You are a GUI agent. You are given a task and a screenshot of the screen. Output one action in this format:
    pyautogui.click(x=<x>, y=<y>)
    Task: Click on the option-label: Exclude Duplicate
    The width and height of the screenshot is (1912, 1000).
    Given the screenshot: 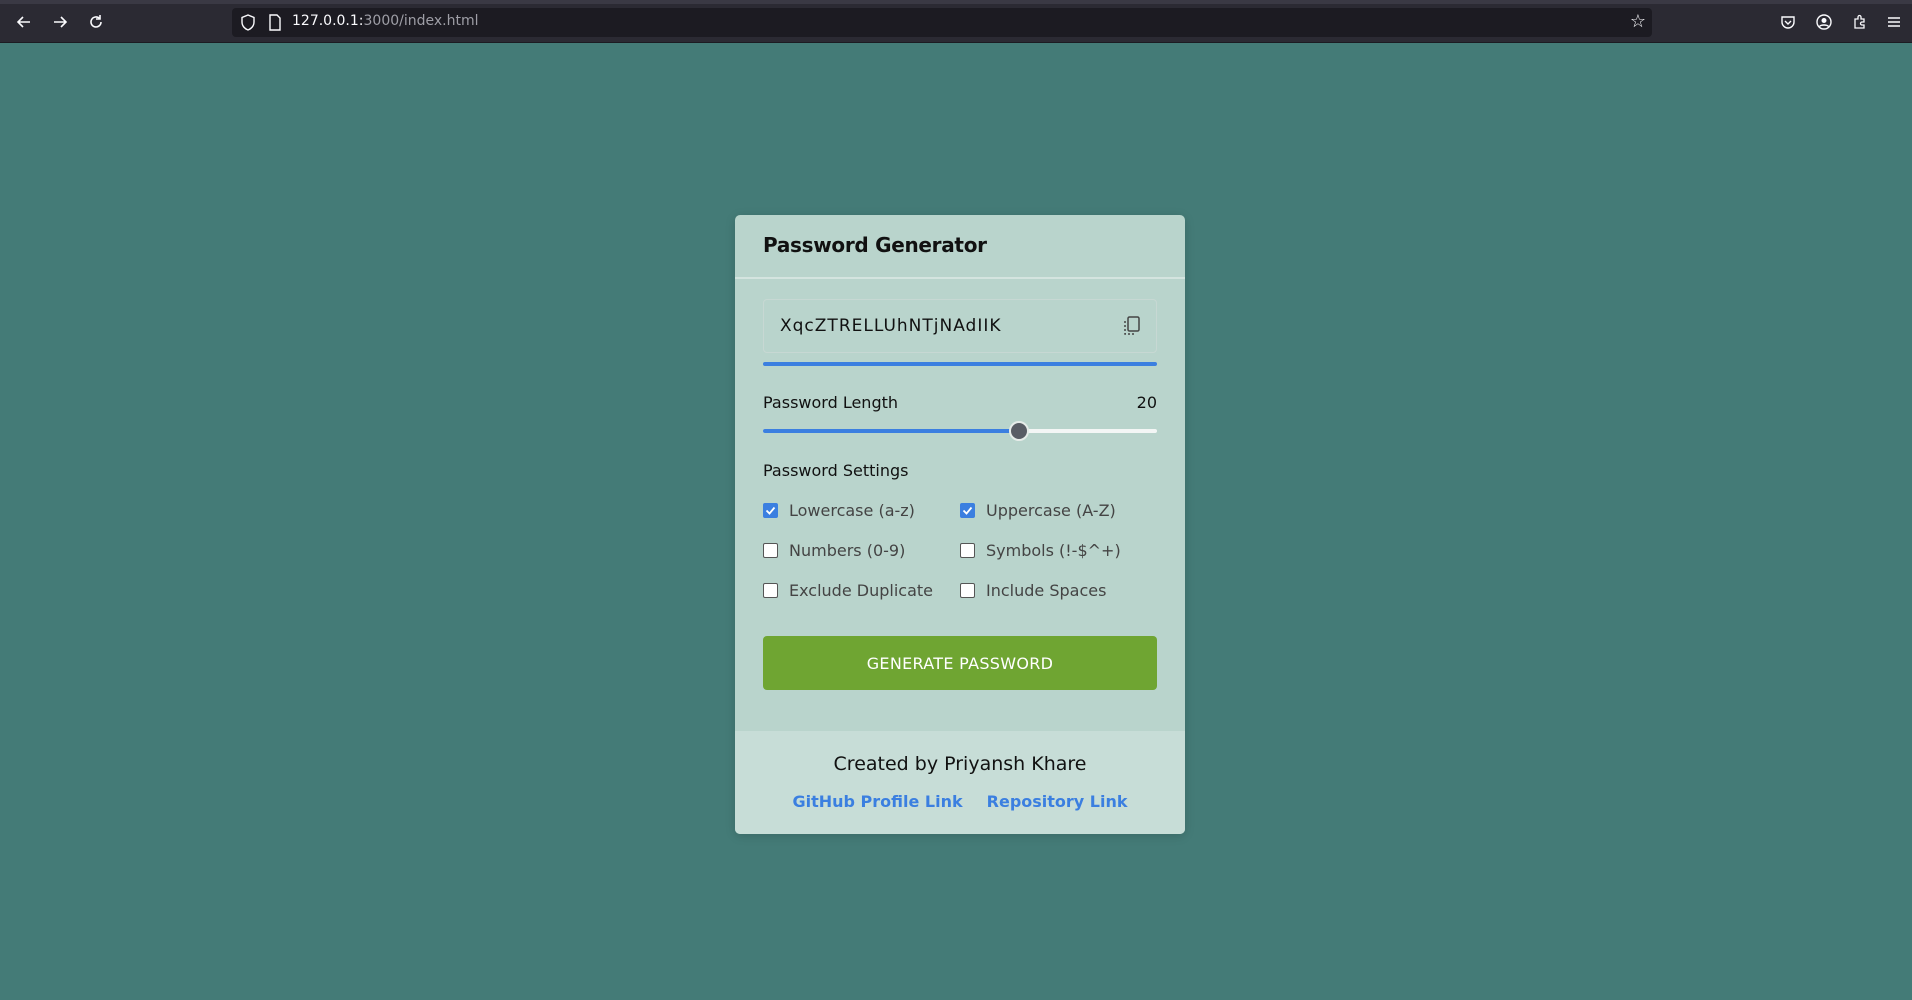 What is the action you would take?
    pyautogui.click(x=861, y=590)
    